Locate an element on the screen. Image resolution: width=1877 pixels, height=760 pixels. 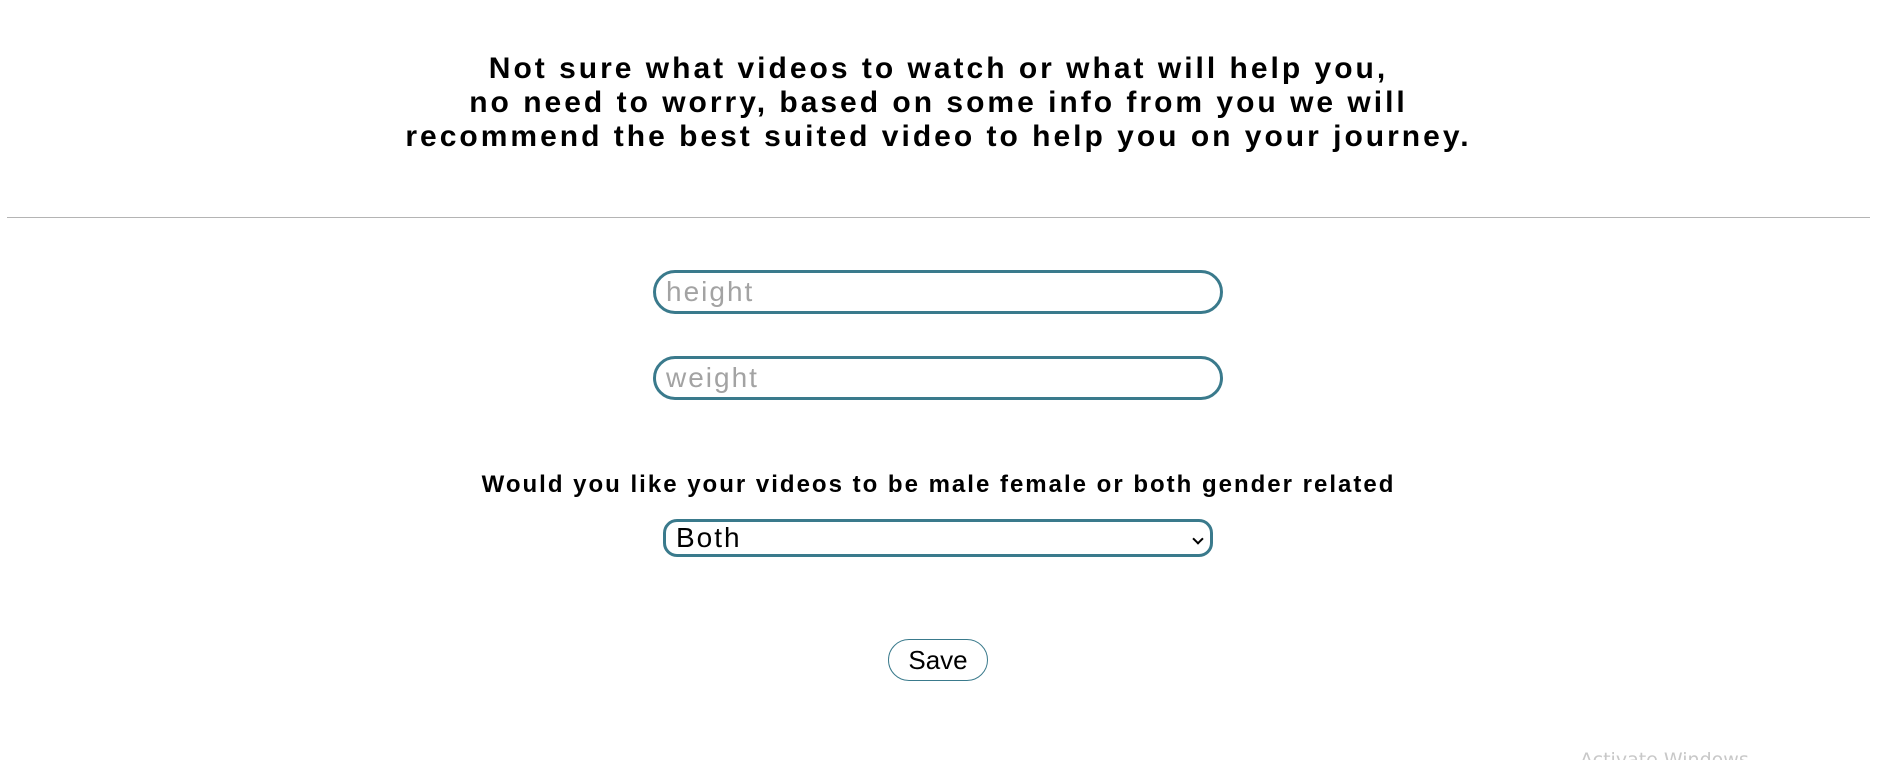
gender-select: Both is located at coordinates (938, 538).